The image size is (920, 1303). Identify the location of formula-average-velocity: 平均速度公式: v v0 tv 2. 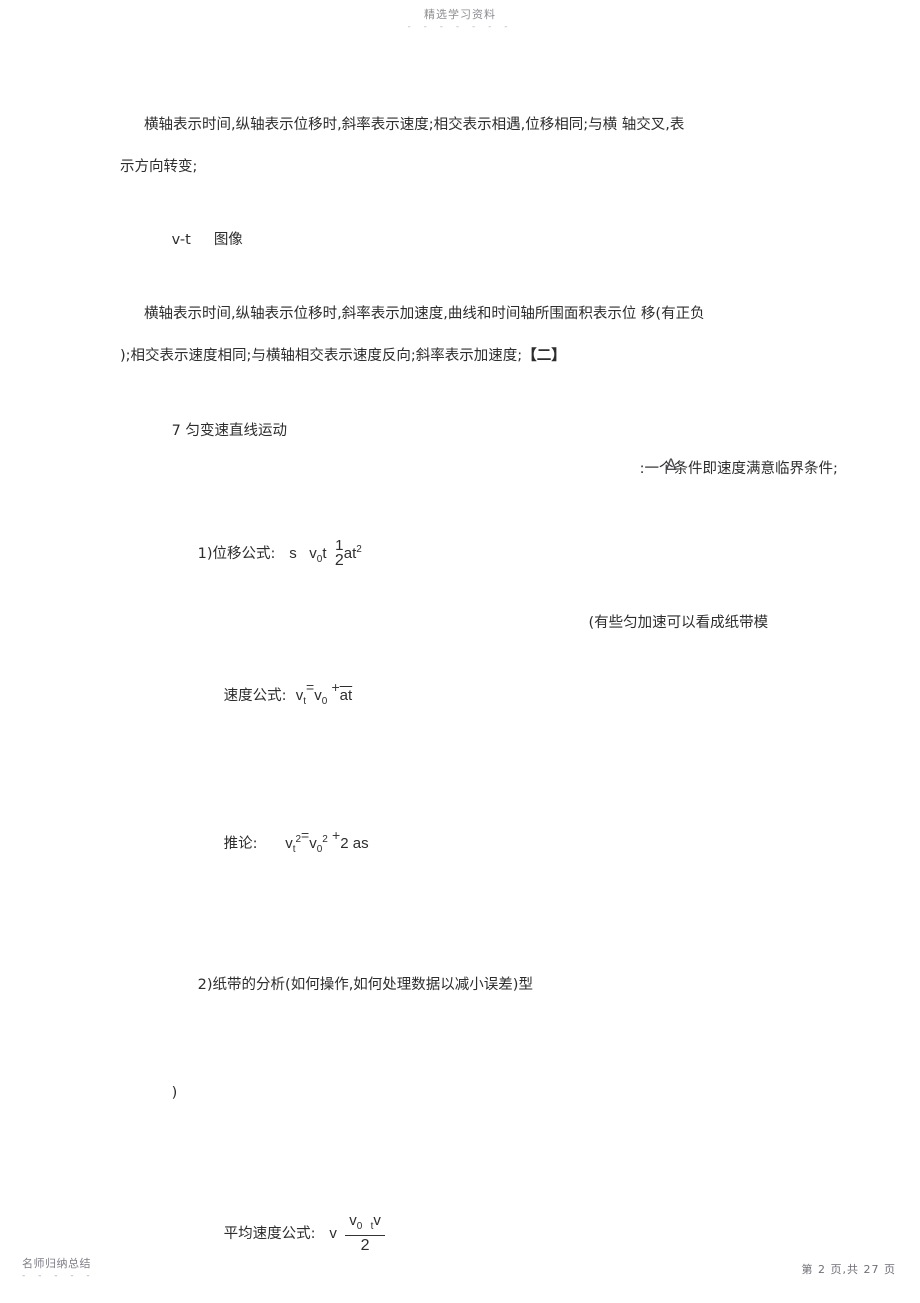
(460, 1219).